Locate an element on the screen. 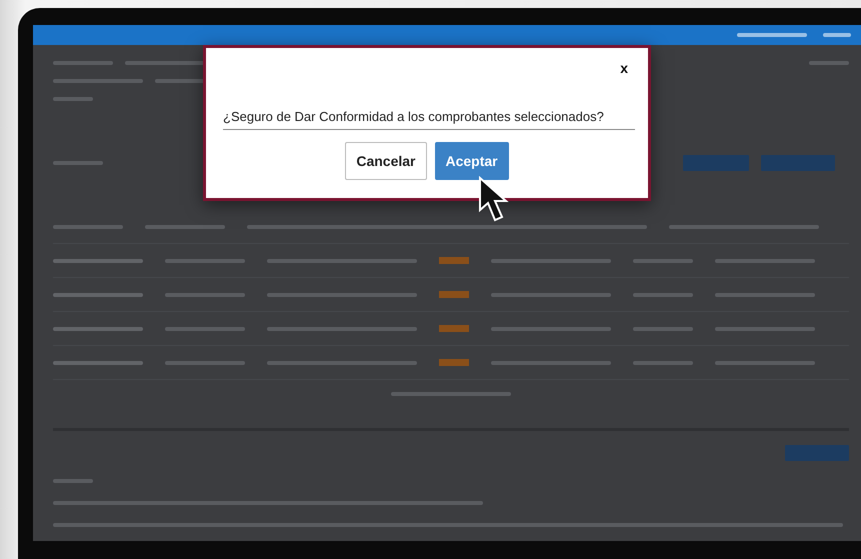 This screenshot has width=861, height=559. accept-button: Aceptar is located at coordinates (471, 161).